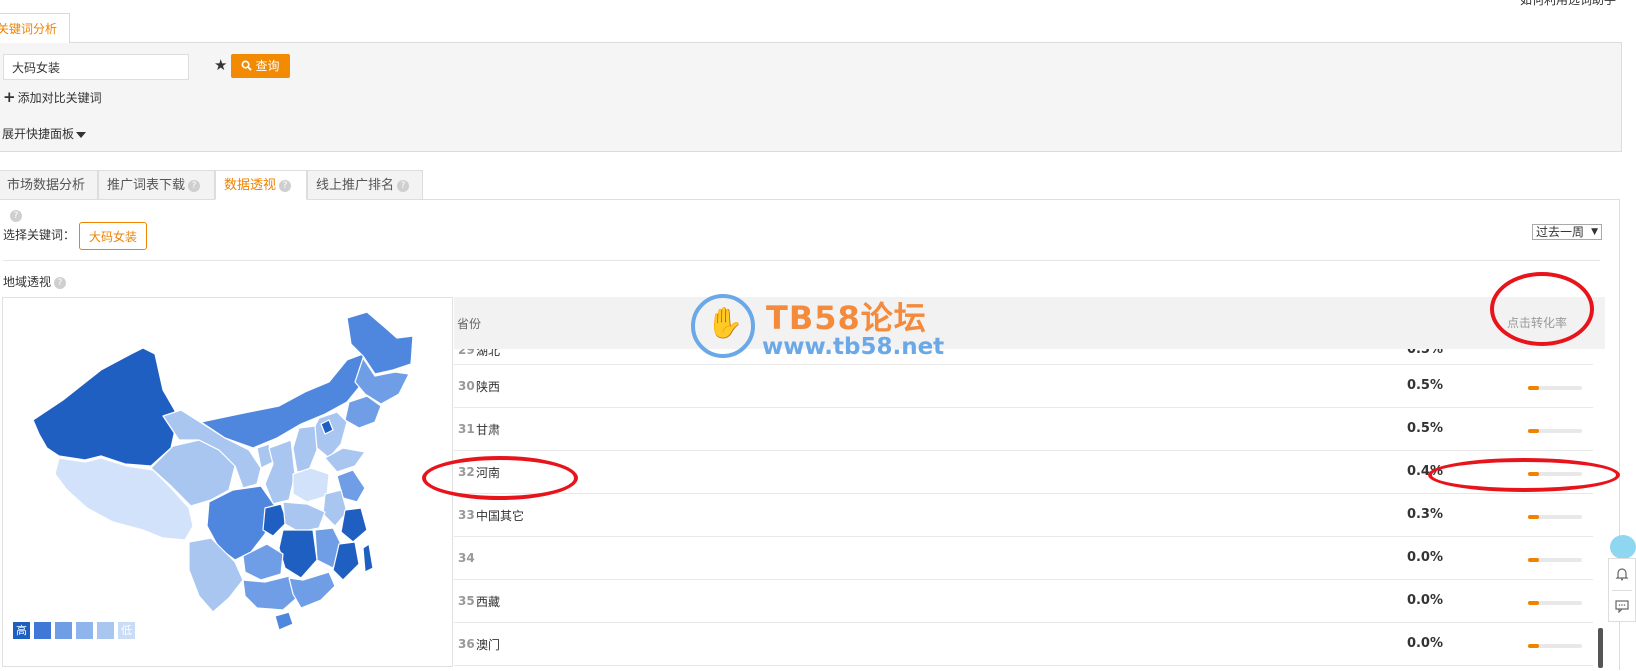 Image resolution: width=1636 pixels, height=671 pixels. I want to click on legend-high: 高, so click(21, 630).